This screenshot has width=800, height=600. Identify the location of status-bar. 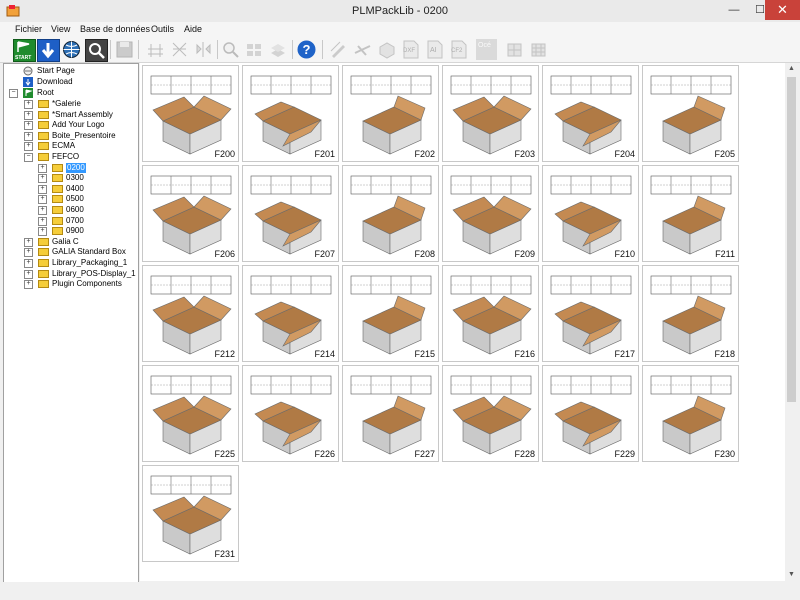
(400, 591).